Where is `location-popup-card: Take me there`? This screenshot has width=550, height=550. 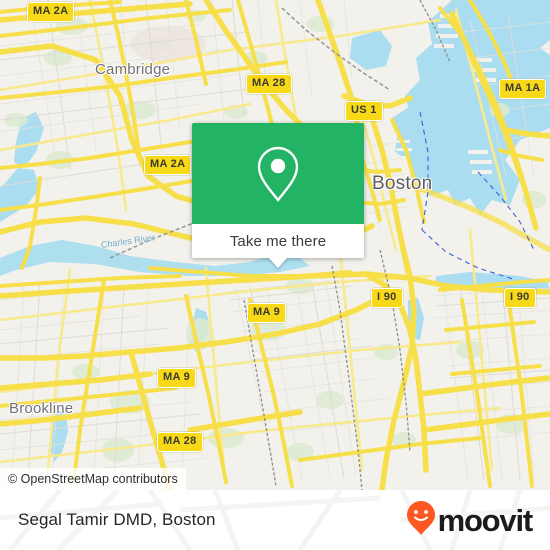 location-popup-card: Take me there is located at coordinates (278, 195).